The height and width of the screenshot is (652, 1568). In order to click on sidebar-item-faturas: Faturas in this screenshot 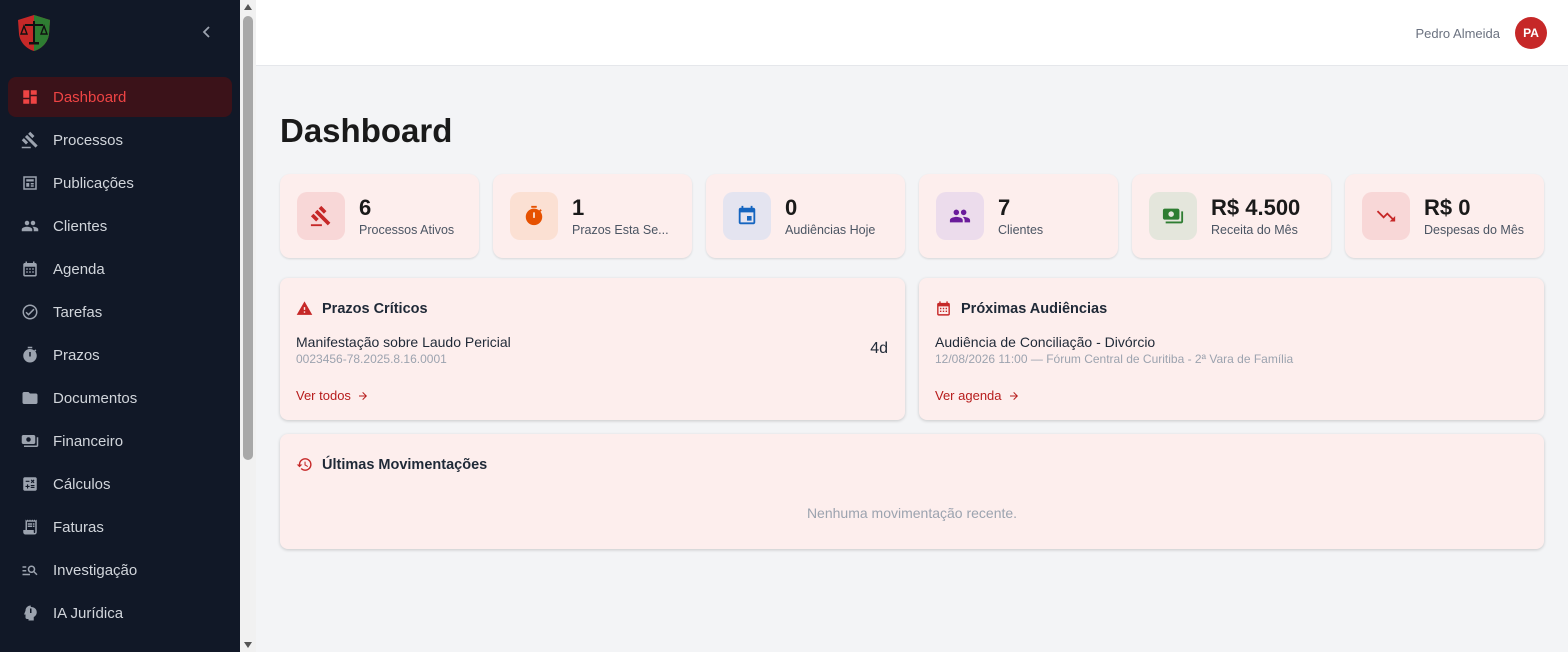, I will do `click(120, 527)`.